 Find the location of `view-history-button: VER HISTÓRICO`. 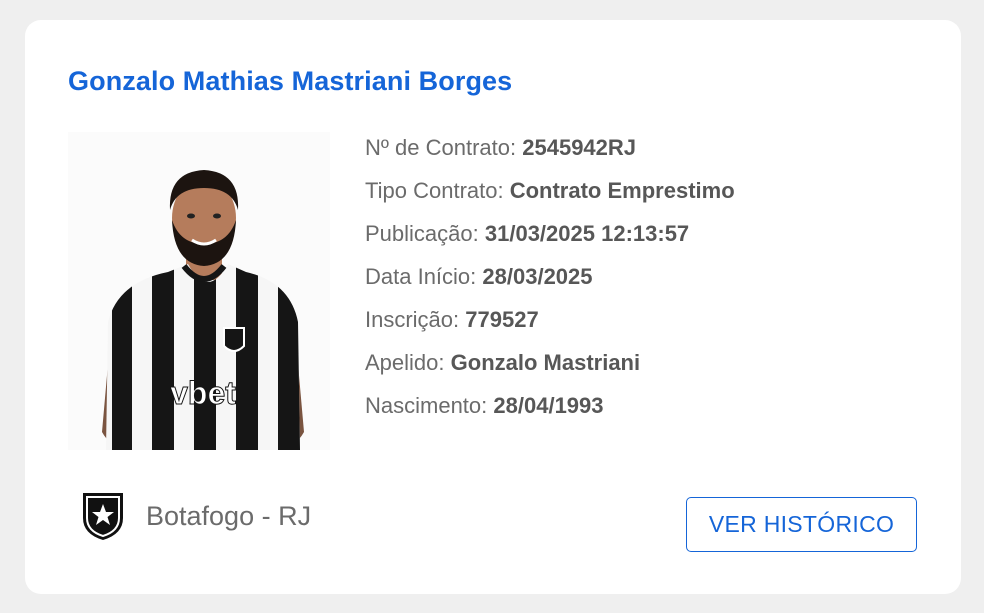

view-history-button: VER HISTÓRICO is located at coordinates (801, 524).